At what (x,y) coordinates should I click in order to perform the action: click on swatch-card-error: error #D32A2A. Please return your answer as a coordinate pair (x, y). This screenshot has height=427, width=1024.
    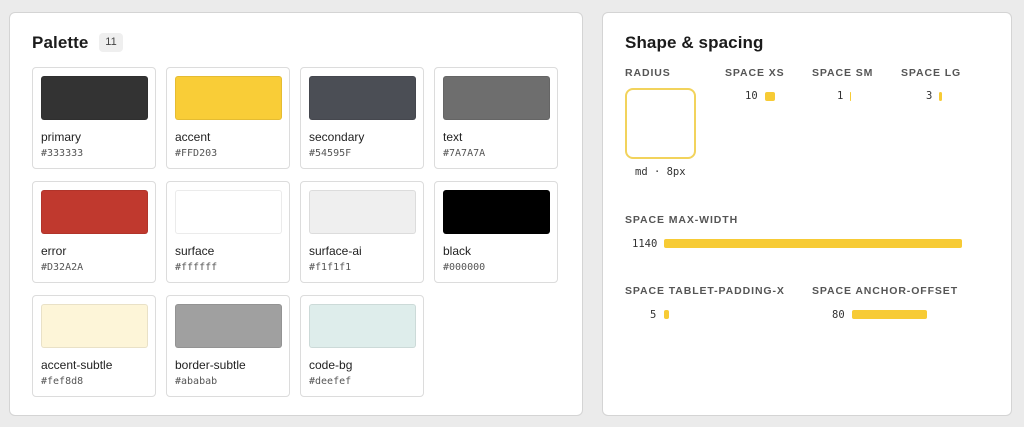
    Looking at the image, I should click on (94, 232).